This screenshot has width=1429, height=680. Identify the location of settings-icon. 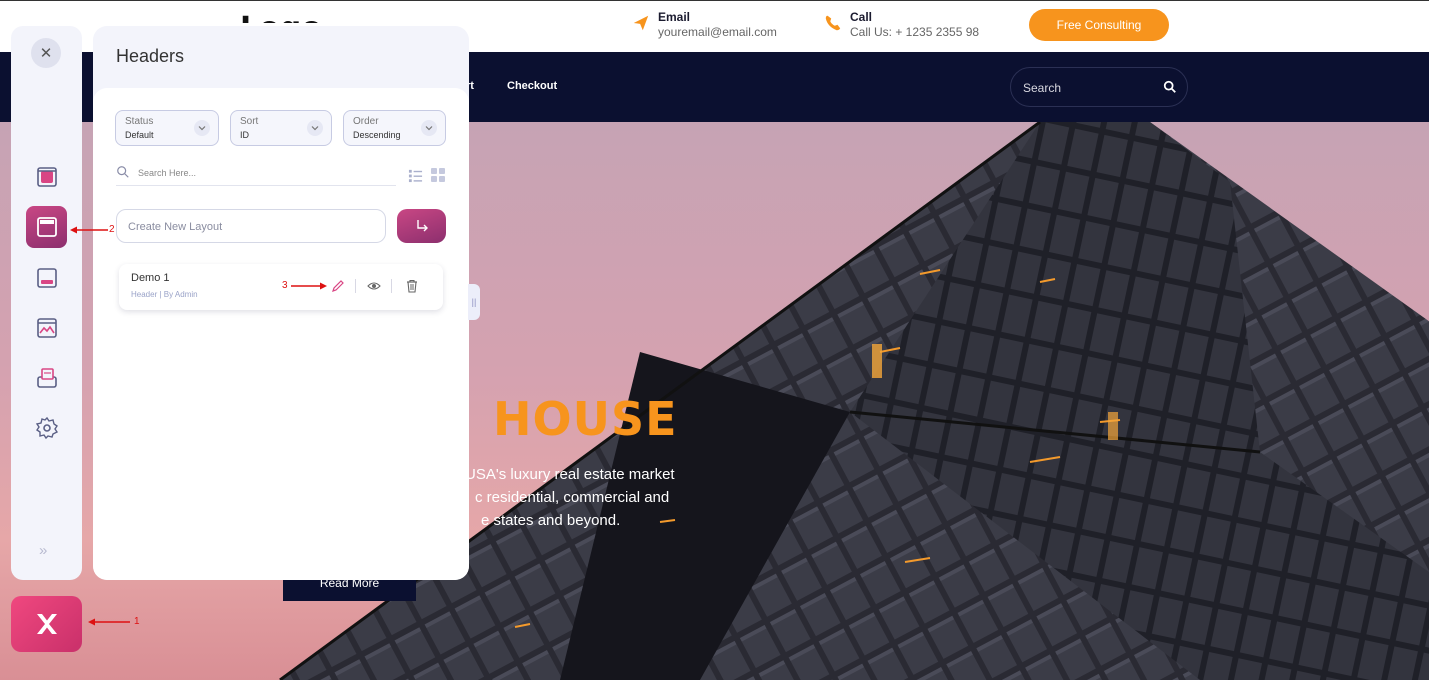
(47, 428).